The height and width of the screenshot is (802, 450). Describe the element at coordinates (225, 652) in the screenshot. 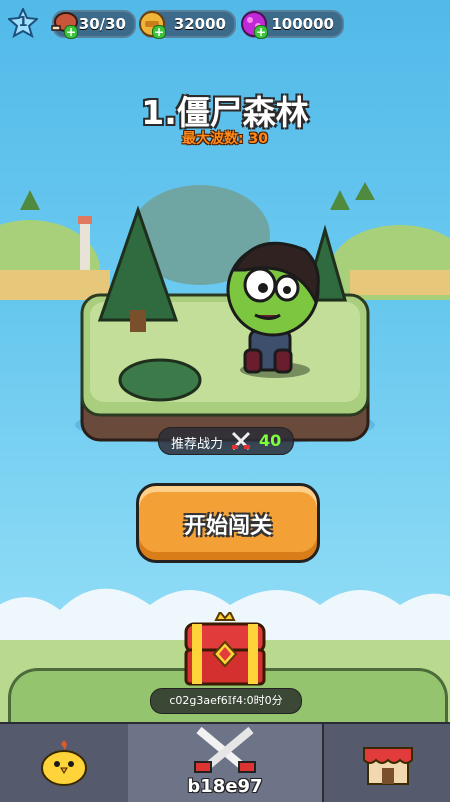

I see `treasure-chest-icon` at that location.